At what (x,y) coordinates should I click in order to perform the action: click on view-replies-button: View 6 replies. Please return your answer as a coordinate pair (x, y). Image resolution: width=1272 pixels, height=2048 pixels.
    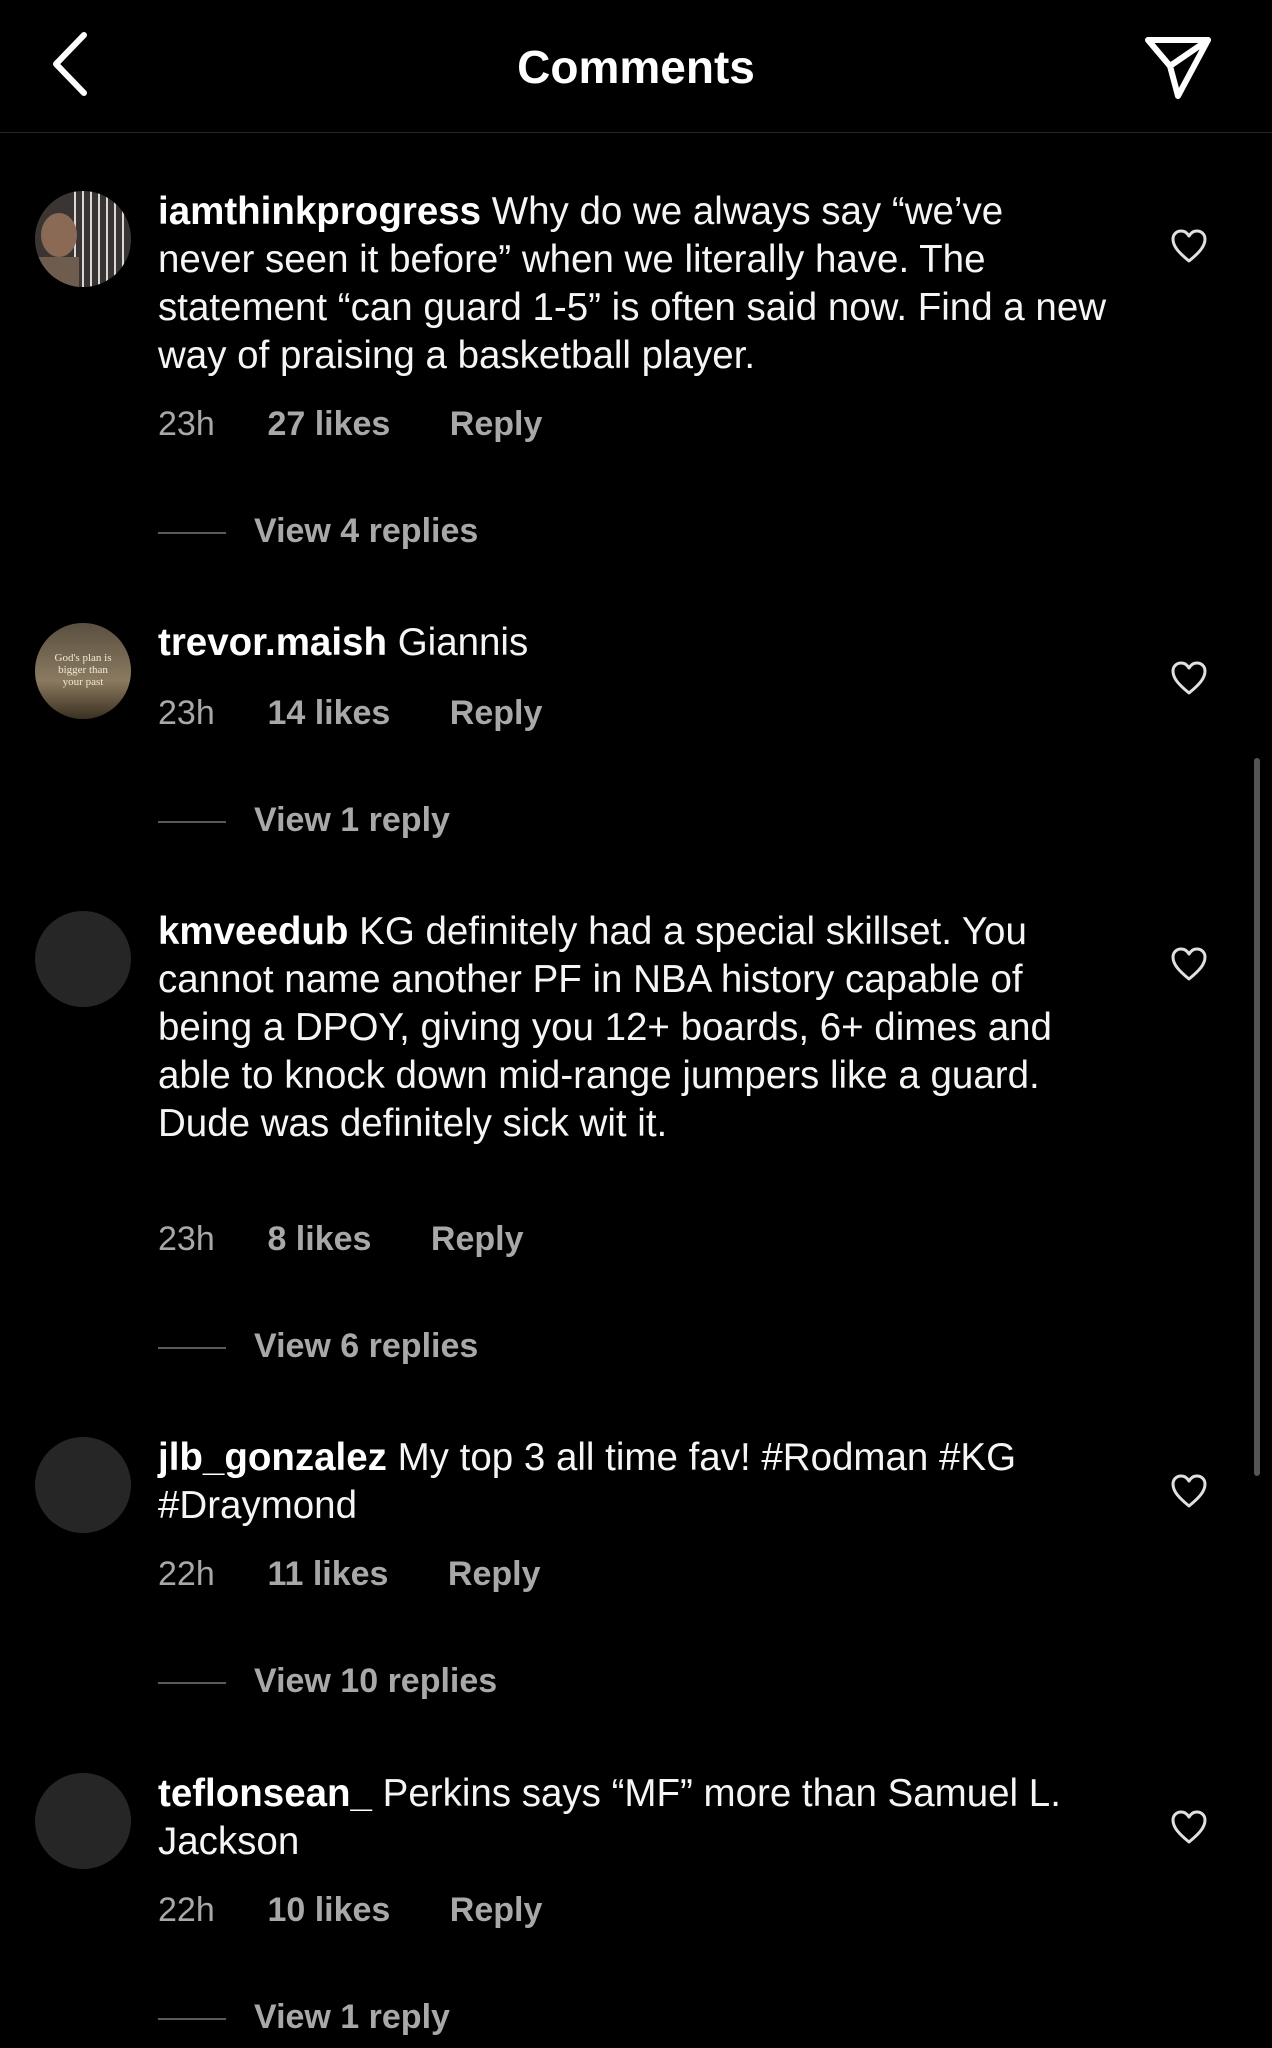
    Looking at the image, I should click on (318, 1346).